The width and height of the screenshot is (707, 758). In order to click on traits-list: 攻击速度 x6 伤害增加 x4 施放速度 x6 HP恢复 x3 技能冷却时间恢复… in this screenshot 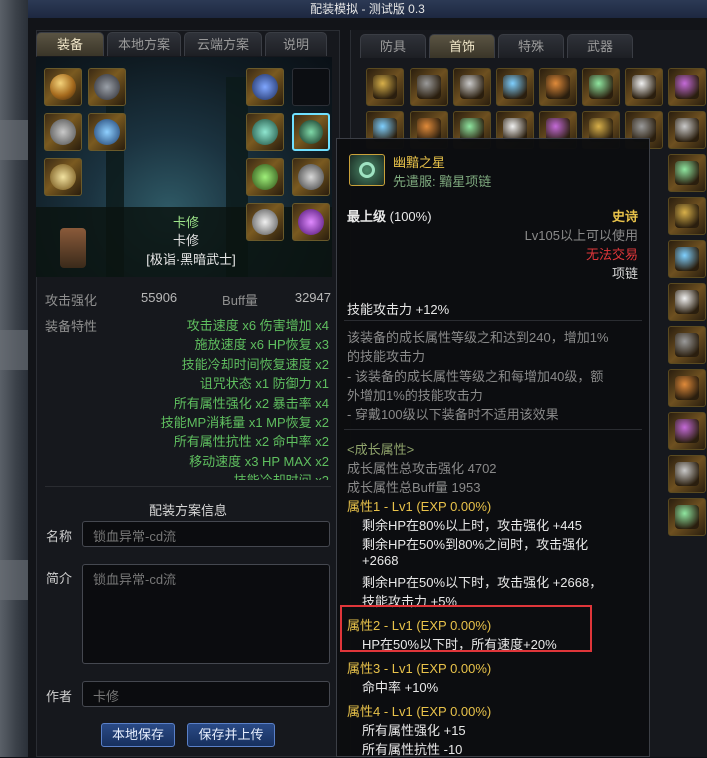, I will do `click(245, 398)`.